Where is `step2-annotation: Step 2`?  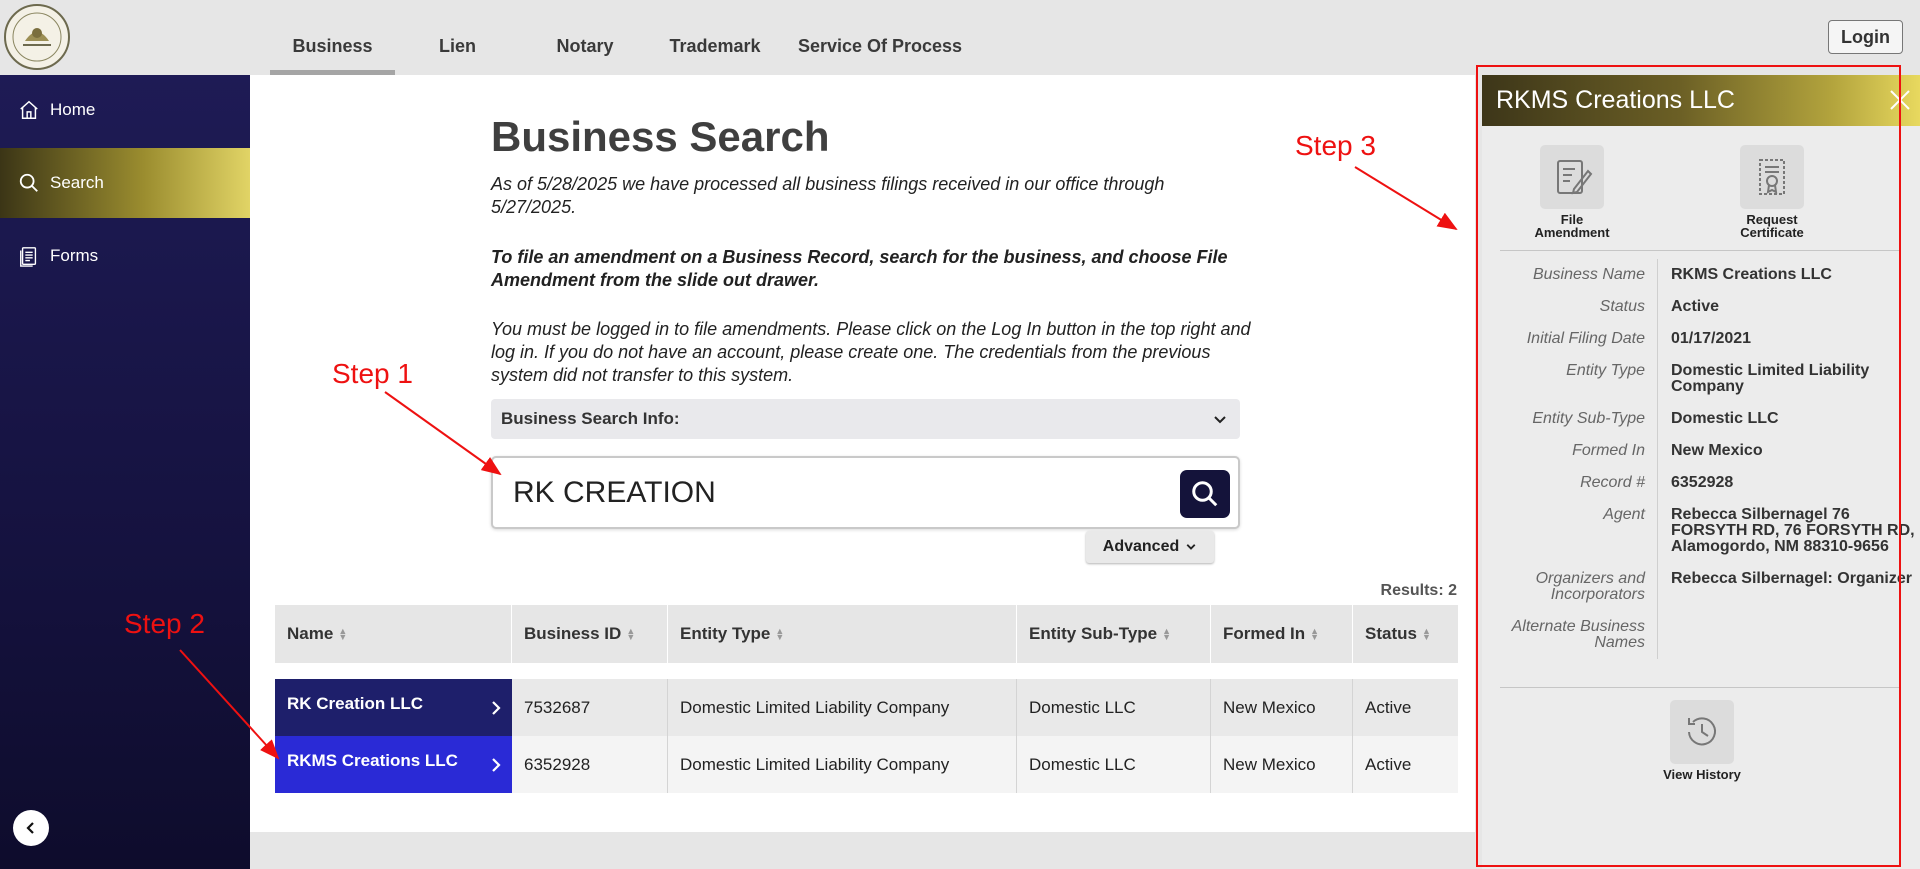 step2-annotation: Step 2 is located at coordinates (164, 623).